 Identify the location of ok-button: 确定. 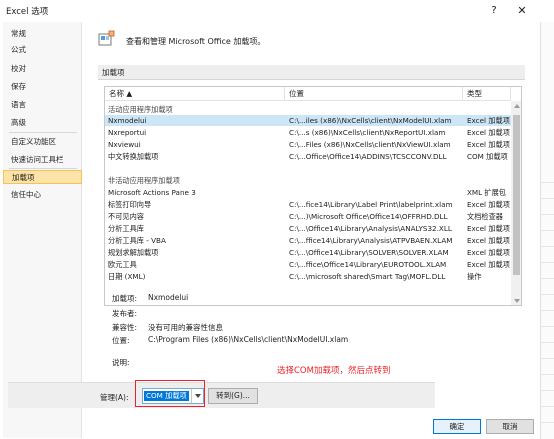
(457, 426).